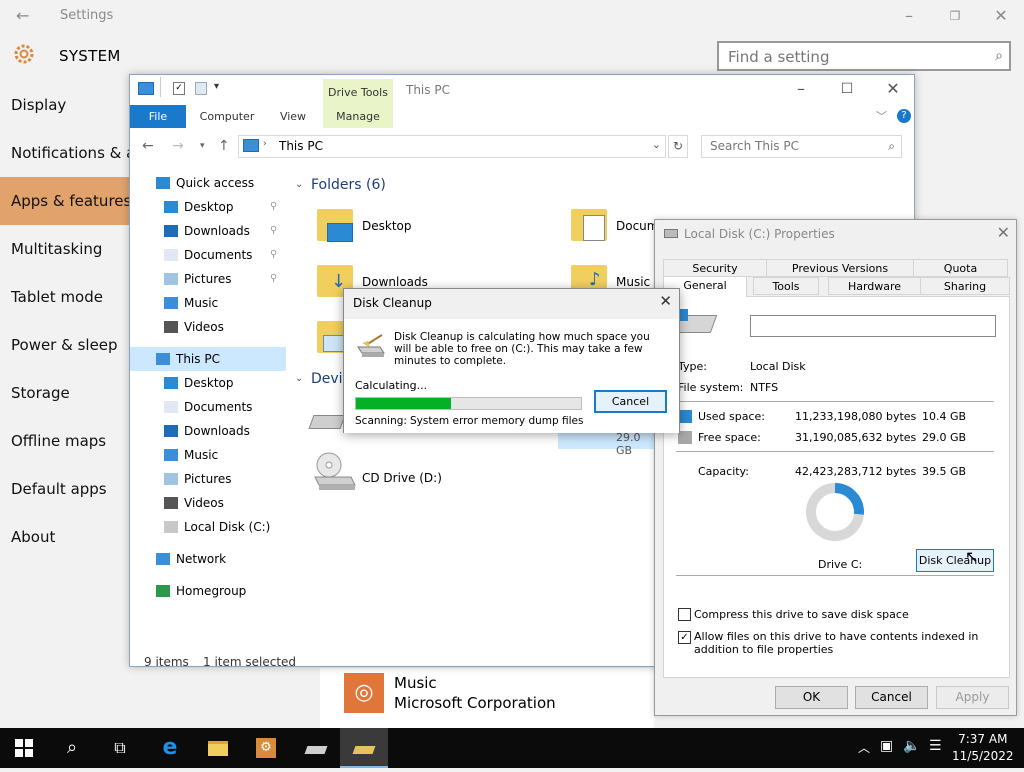 The image size is (1024, 772). Describe the element at coordinates (227, 116) in the screenshot. I see `tab-computer: Computer` at that location.